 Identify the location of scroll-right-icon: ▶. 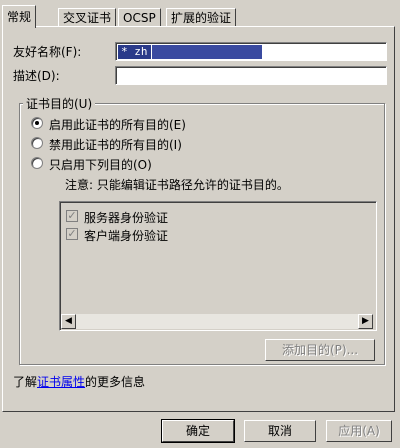
(365, 321).